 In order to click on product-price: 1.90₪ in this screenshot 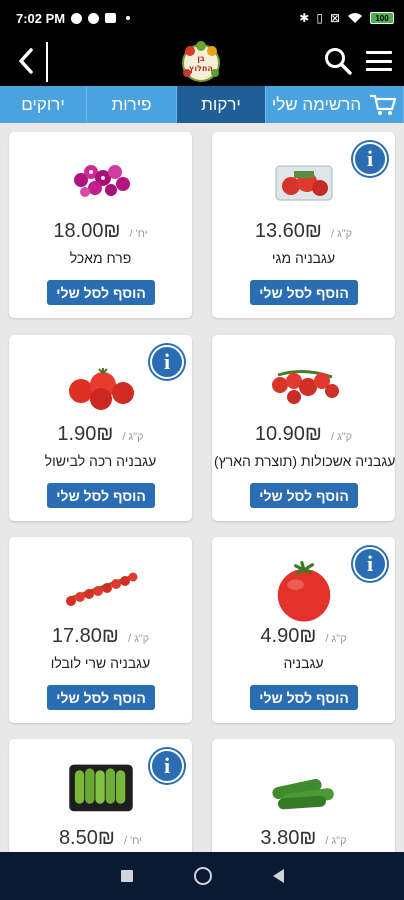, I will do `click(85, 434)`.